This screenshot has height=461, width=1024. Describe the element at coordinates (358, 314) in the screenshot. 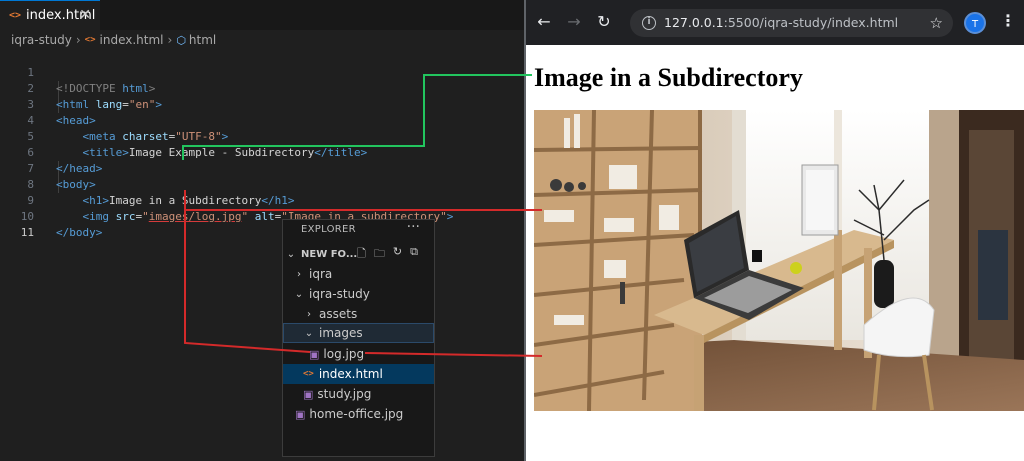

I see `explorer-item-assets: › assets` at that location.